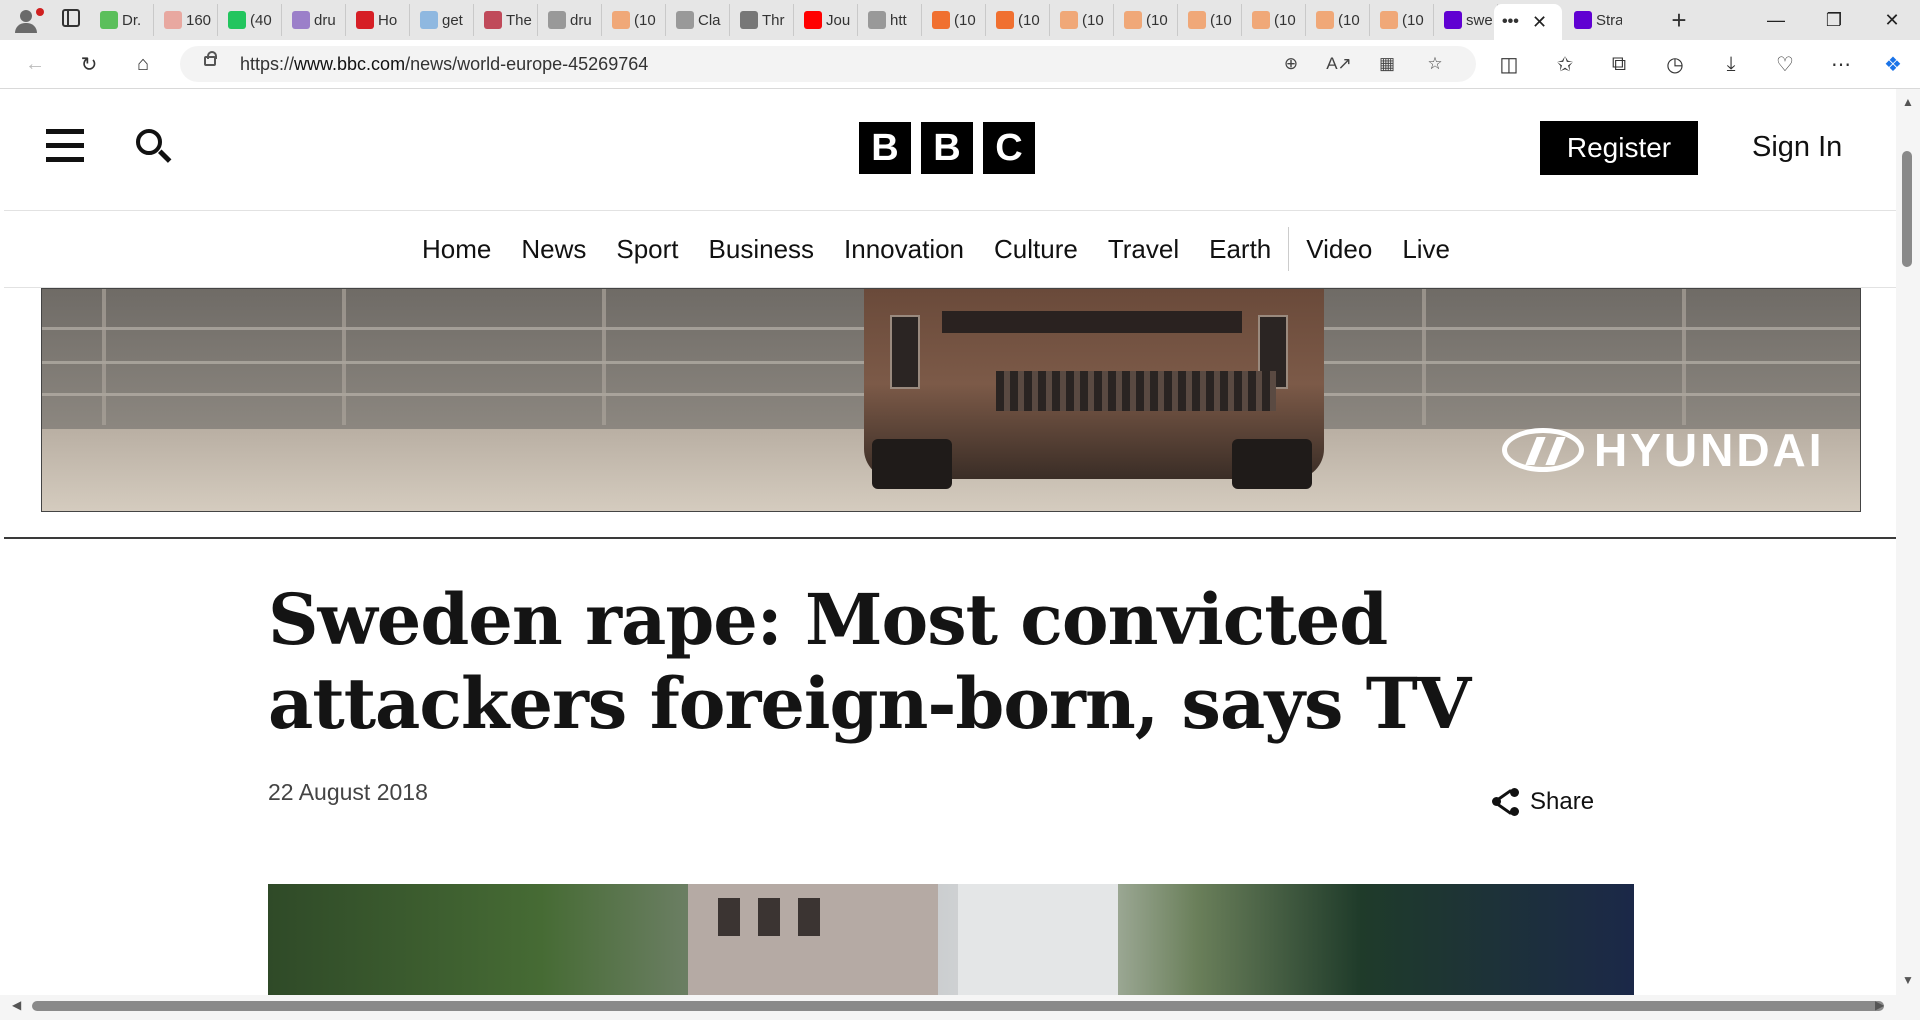 This screenshot has width=1920, height=1020. What do you see at coordinates (1506, 802) in the screenshot?
I see `share-icon` at bounding box center [1506, 802].